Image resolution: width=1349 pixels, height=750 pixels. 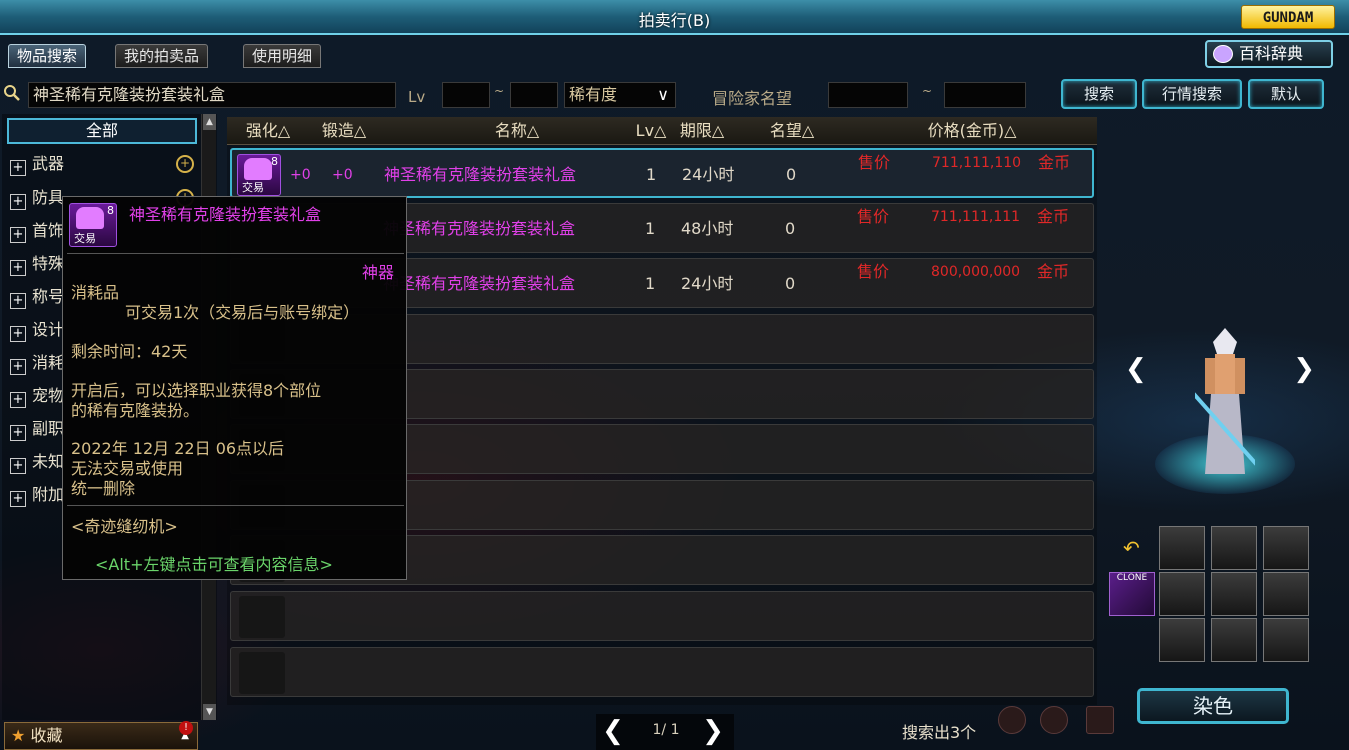 I want to click on avatar-slot-skin, so click(x=1286, y=594).